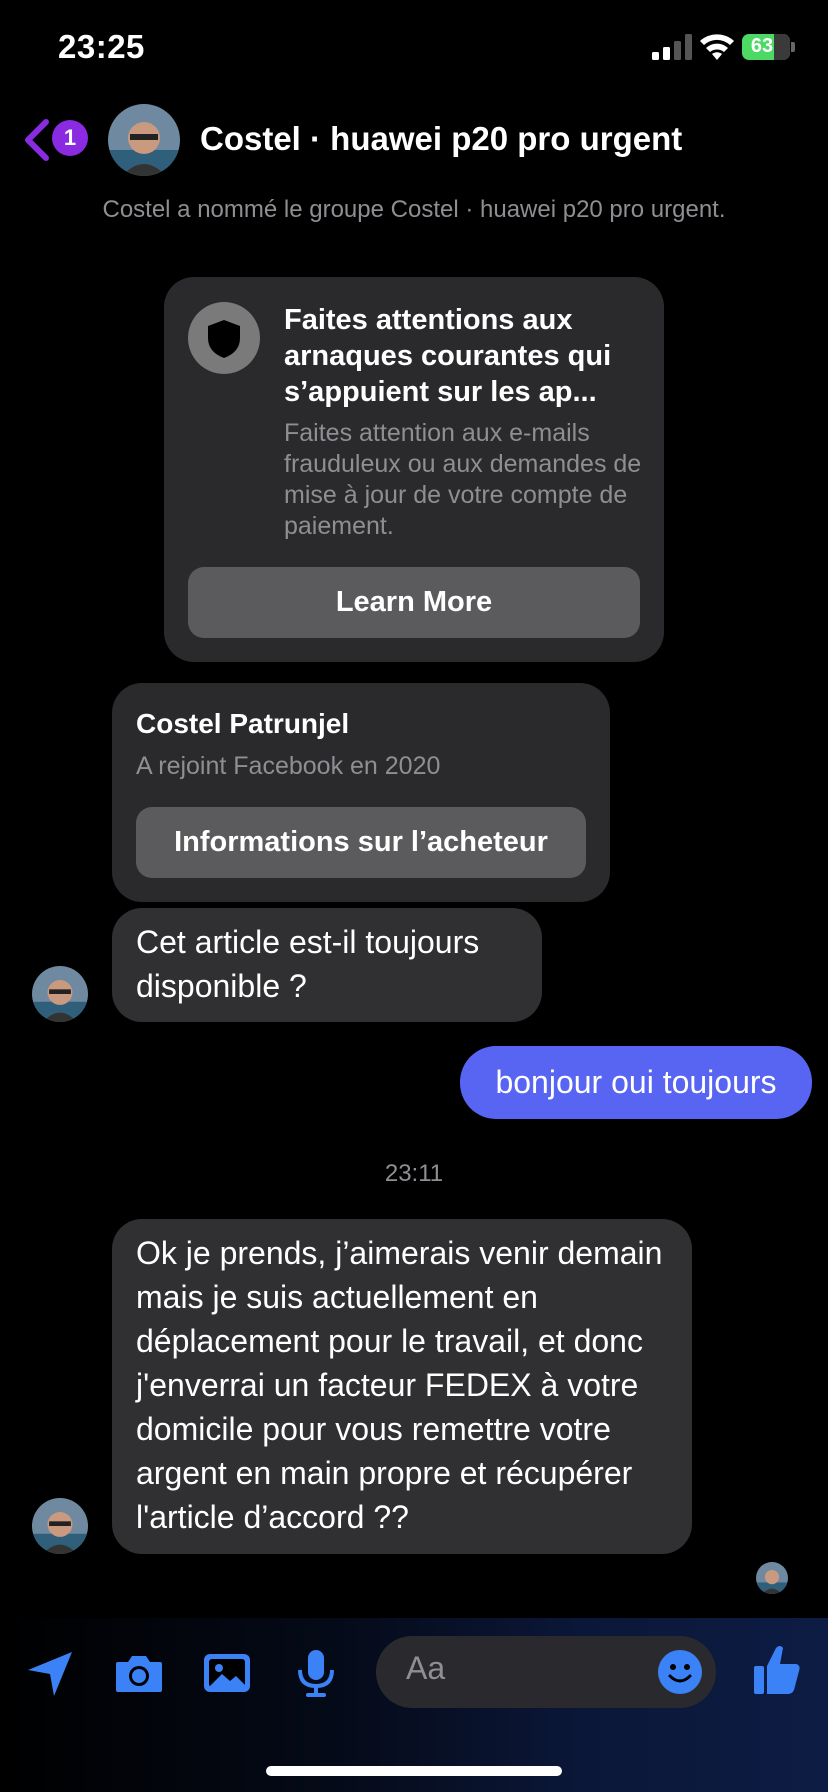 This screenshot has height=1792, width=828. I want to click on home-indicator, so click(414, 1771).